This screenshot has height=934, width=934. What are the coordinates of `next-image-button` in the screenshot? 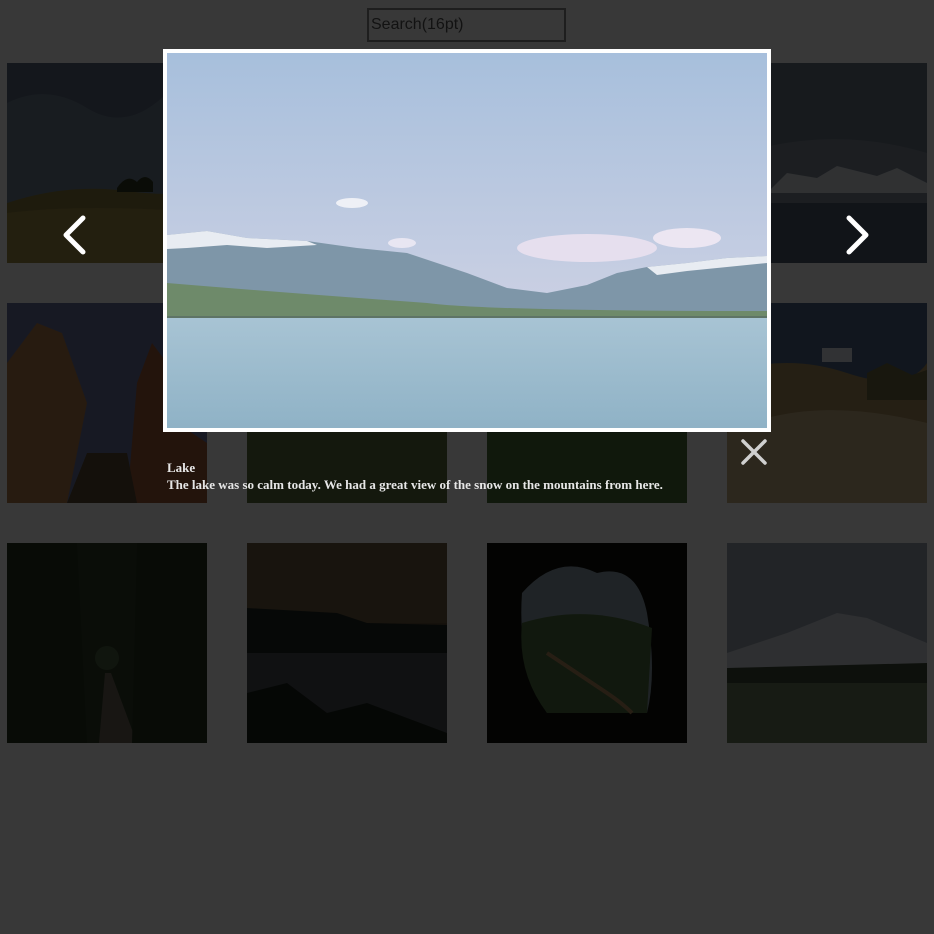 It's located at (858, 235).